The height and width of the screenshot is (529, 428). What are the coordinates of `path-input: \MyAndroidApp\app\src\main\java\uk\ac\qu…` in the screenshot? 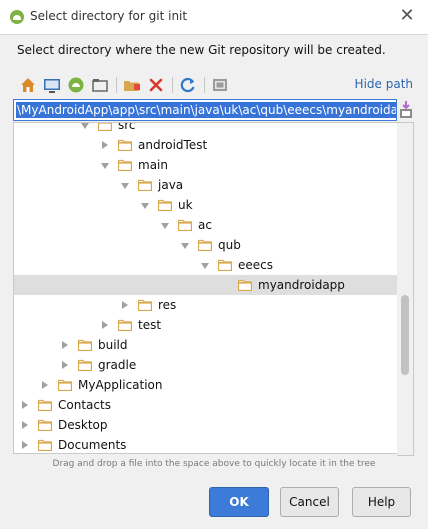 It's located at (205, 110).